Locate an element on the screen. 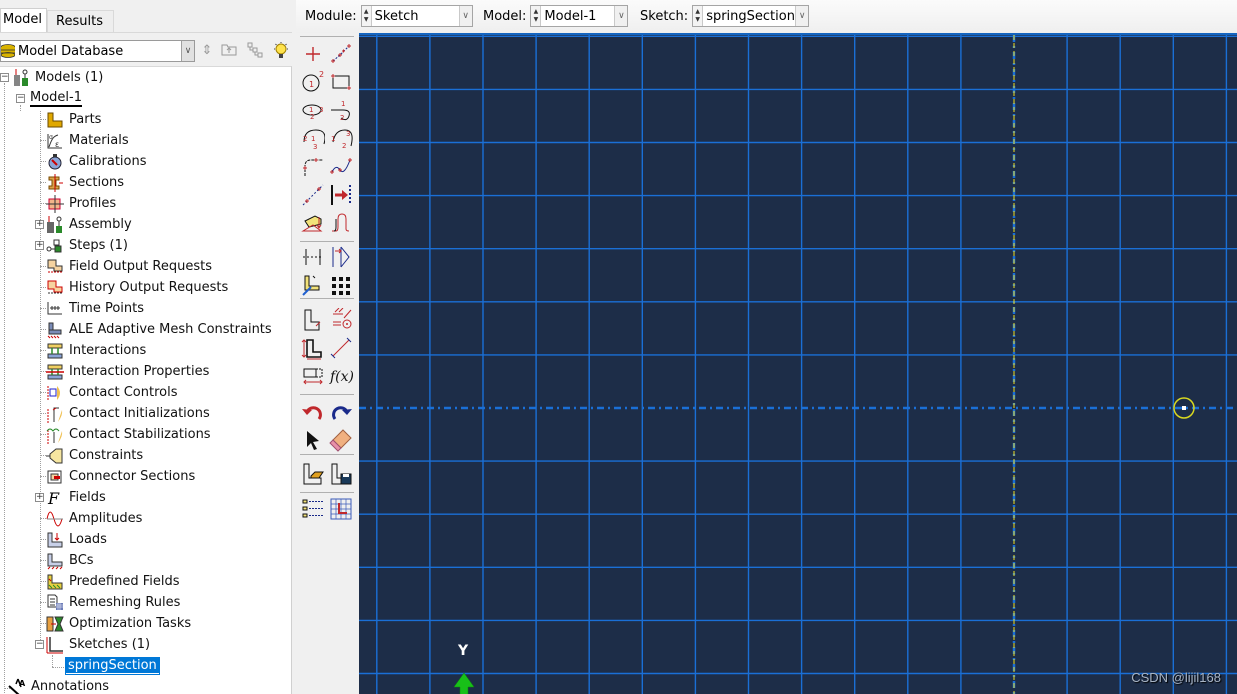 The width and height of the screenshot is (1237, 694). models-icon is located at coordinates (21, 77).